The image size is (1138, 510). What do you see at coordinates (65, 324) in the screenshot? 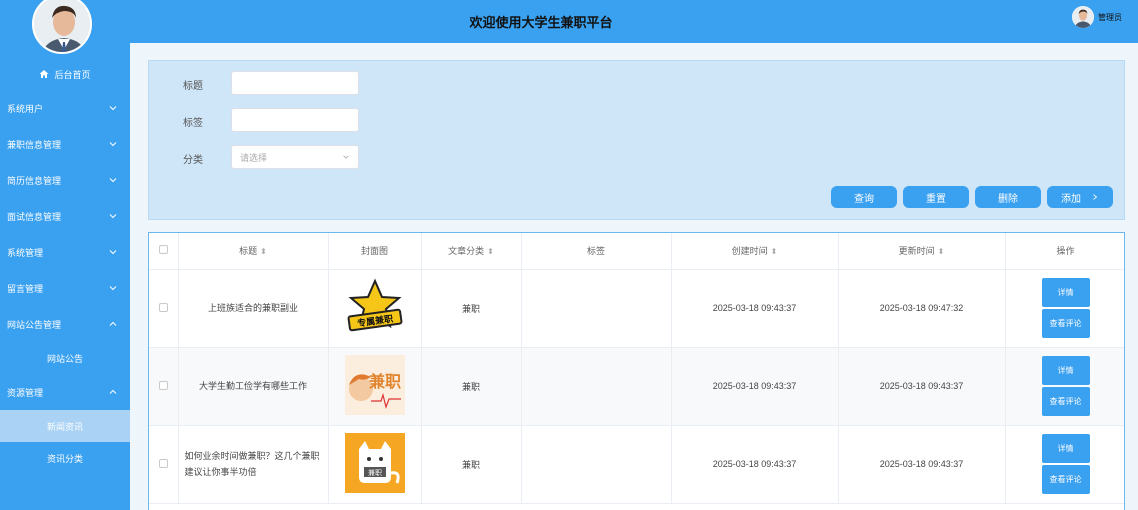
I see `sidebar-item-announcements: 网站公告管理` at bounding box center [65, 324].